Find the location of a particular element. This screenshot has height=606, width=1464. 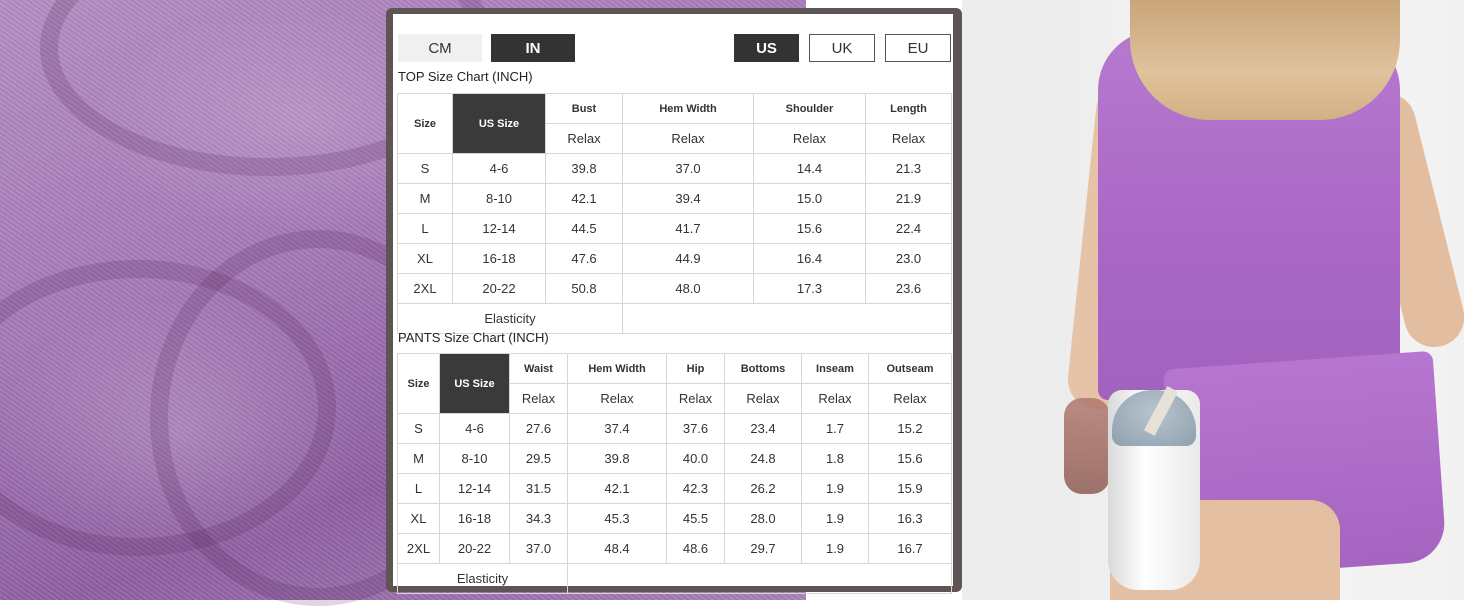

table-row: M 8-10 29.5 39.8 40.0 24.8 1.8 15.6 is located at coordinates (674, 458).